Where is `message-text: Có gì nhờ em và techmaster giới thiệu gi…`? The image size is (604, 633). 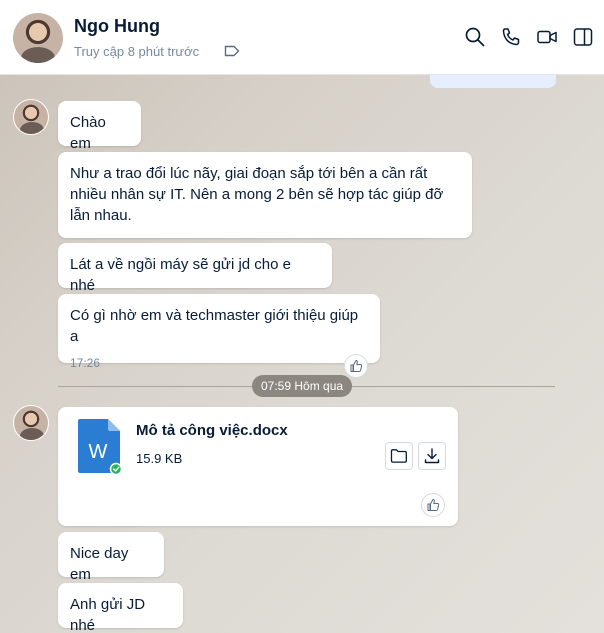 message-text: Có gì nhờ em và techmaster giới thiệu gi… is located at coordinates (214, 326).